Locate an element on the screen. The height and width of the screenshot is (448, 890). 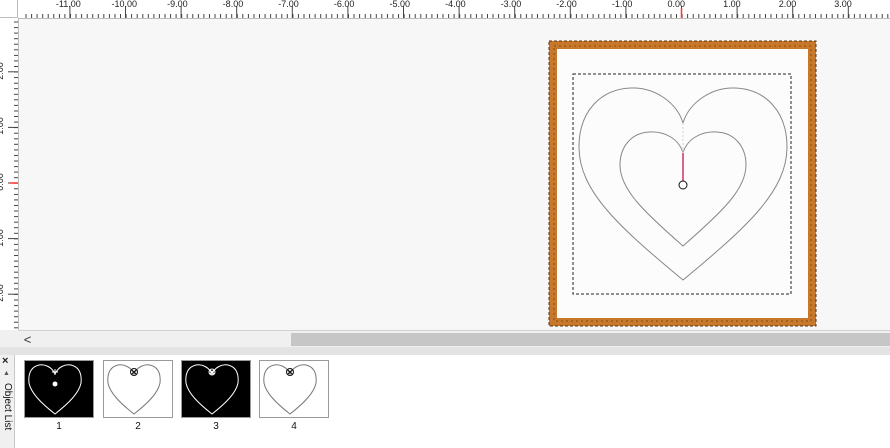
horizontal-ruler-label: -3.00 is located at coordinates (511, 4).